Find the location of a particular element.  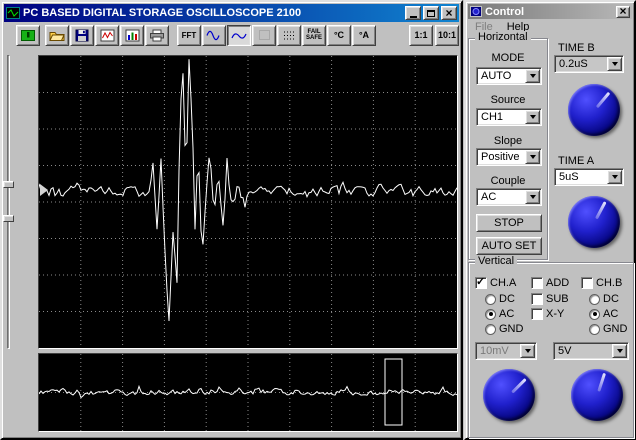

coupling-c-label: °C is located at coordinates (339, 35).